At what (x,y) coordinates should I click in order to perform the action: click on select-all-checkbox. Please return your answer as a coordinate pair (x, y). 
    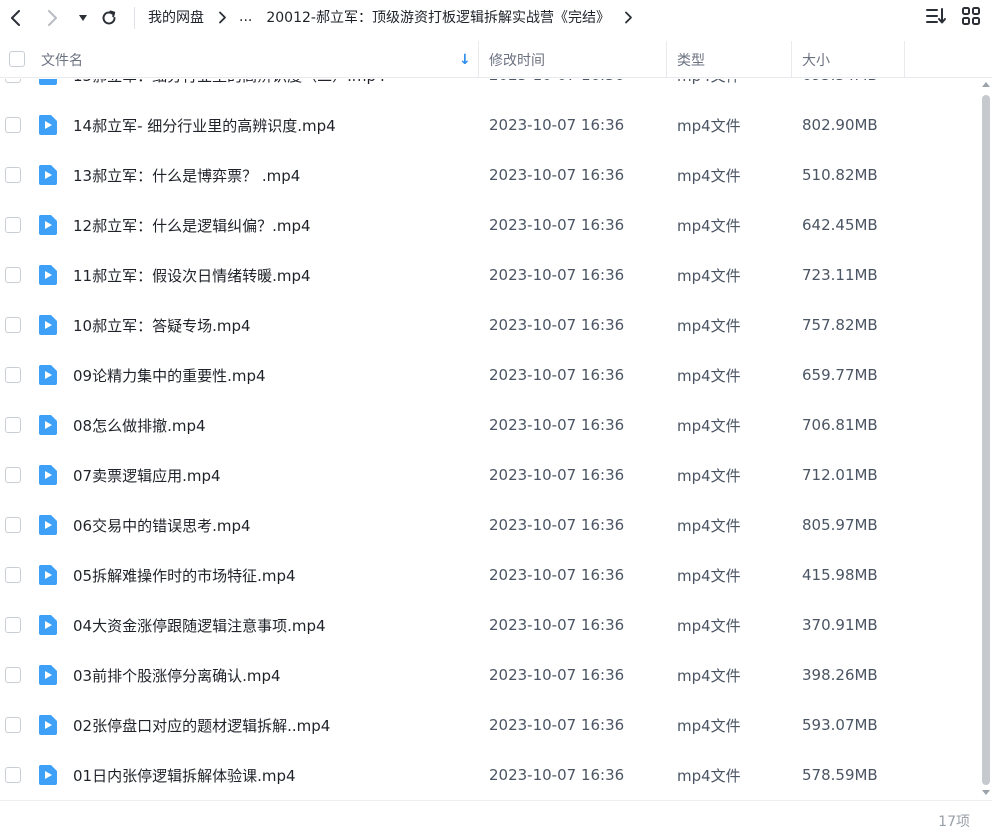
    Looking at the image, I should click on (17, 59).